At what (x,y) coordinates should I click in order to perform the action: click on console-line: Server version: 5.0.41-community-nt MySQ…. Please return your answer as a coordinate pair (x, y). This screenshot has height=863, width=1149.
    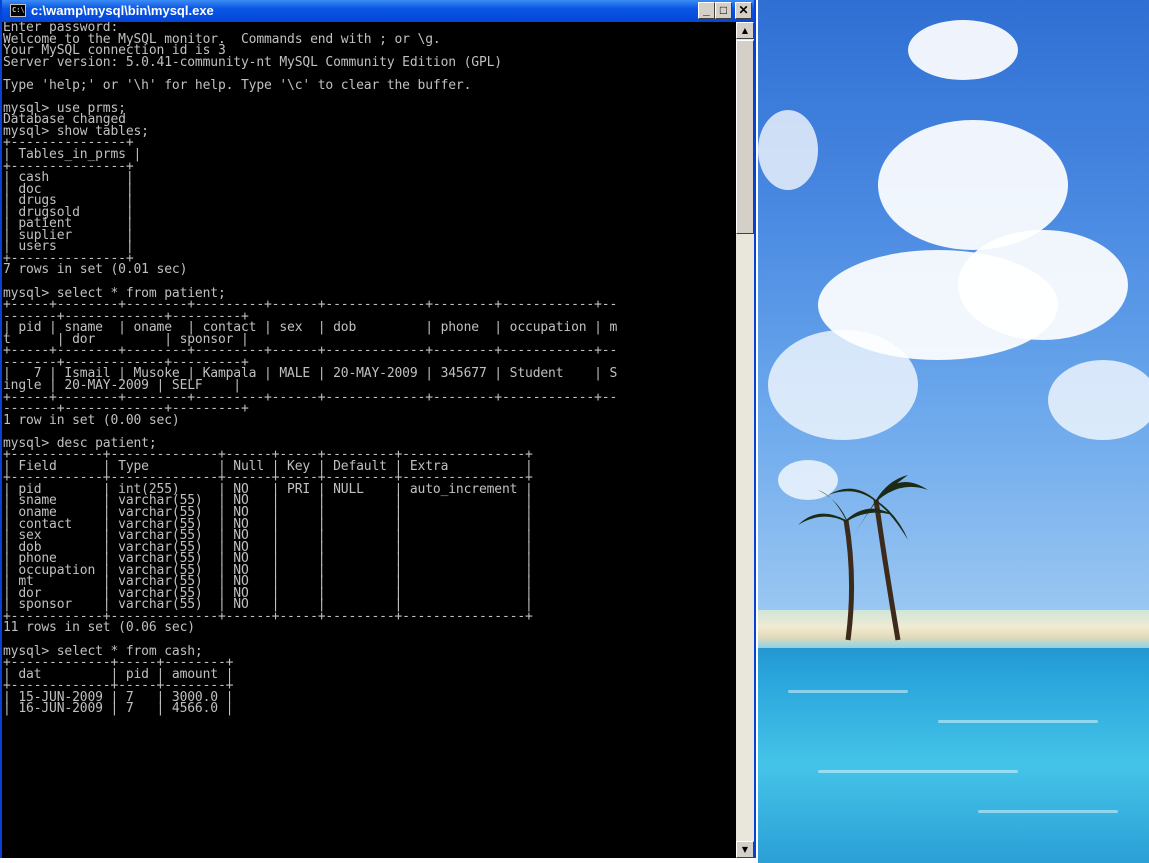
    Looking at the image, I should click on (252, 62).